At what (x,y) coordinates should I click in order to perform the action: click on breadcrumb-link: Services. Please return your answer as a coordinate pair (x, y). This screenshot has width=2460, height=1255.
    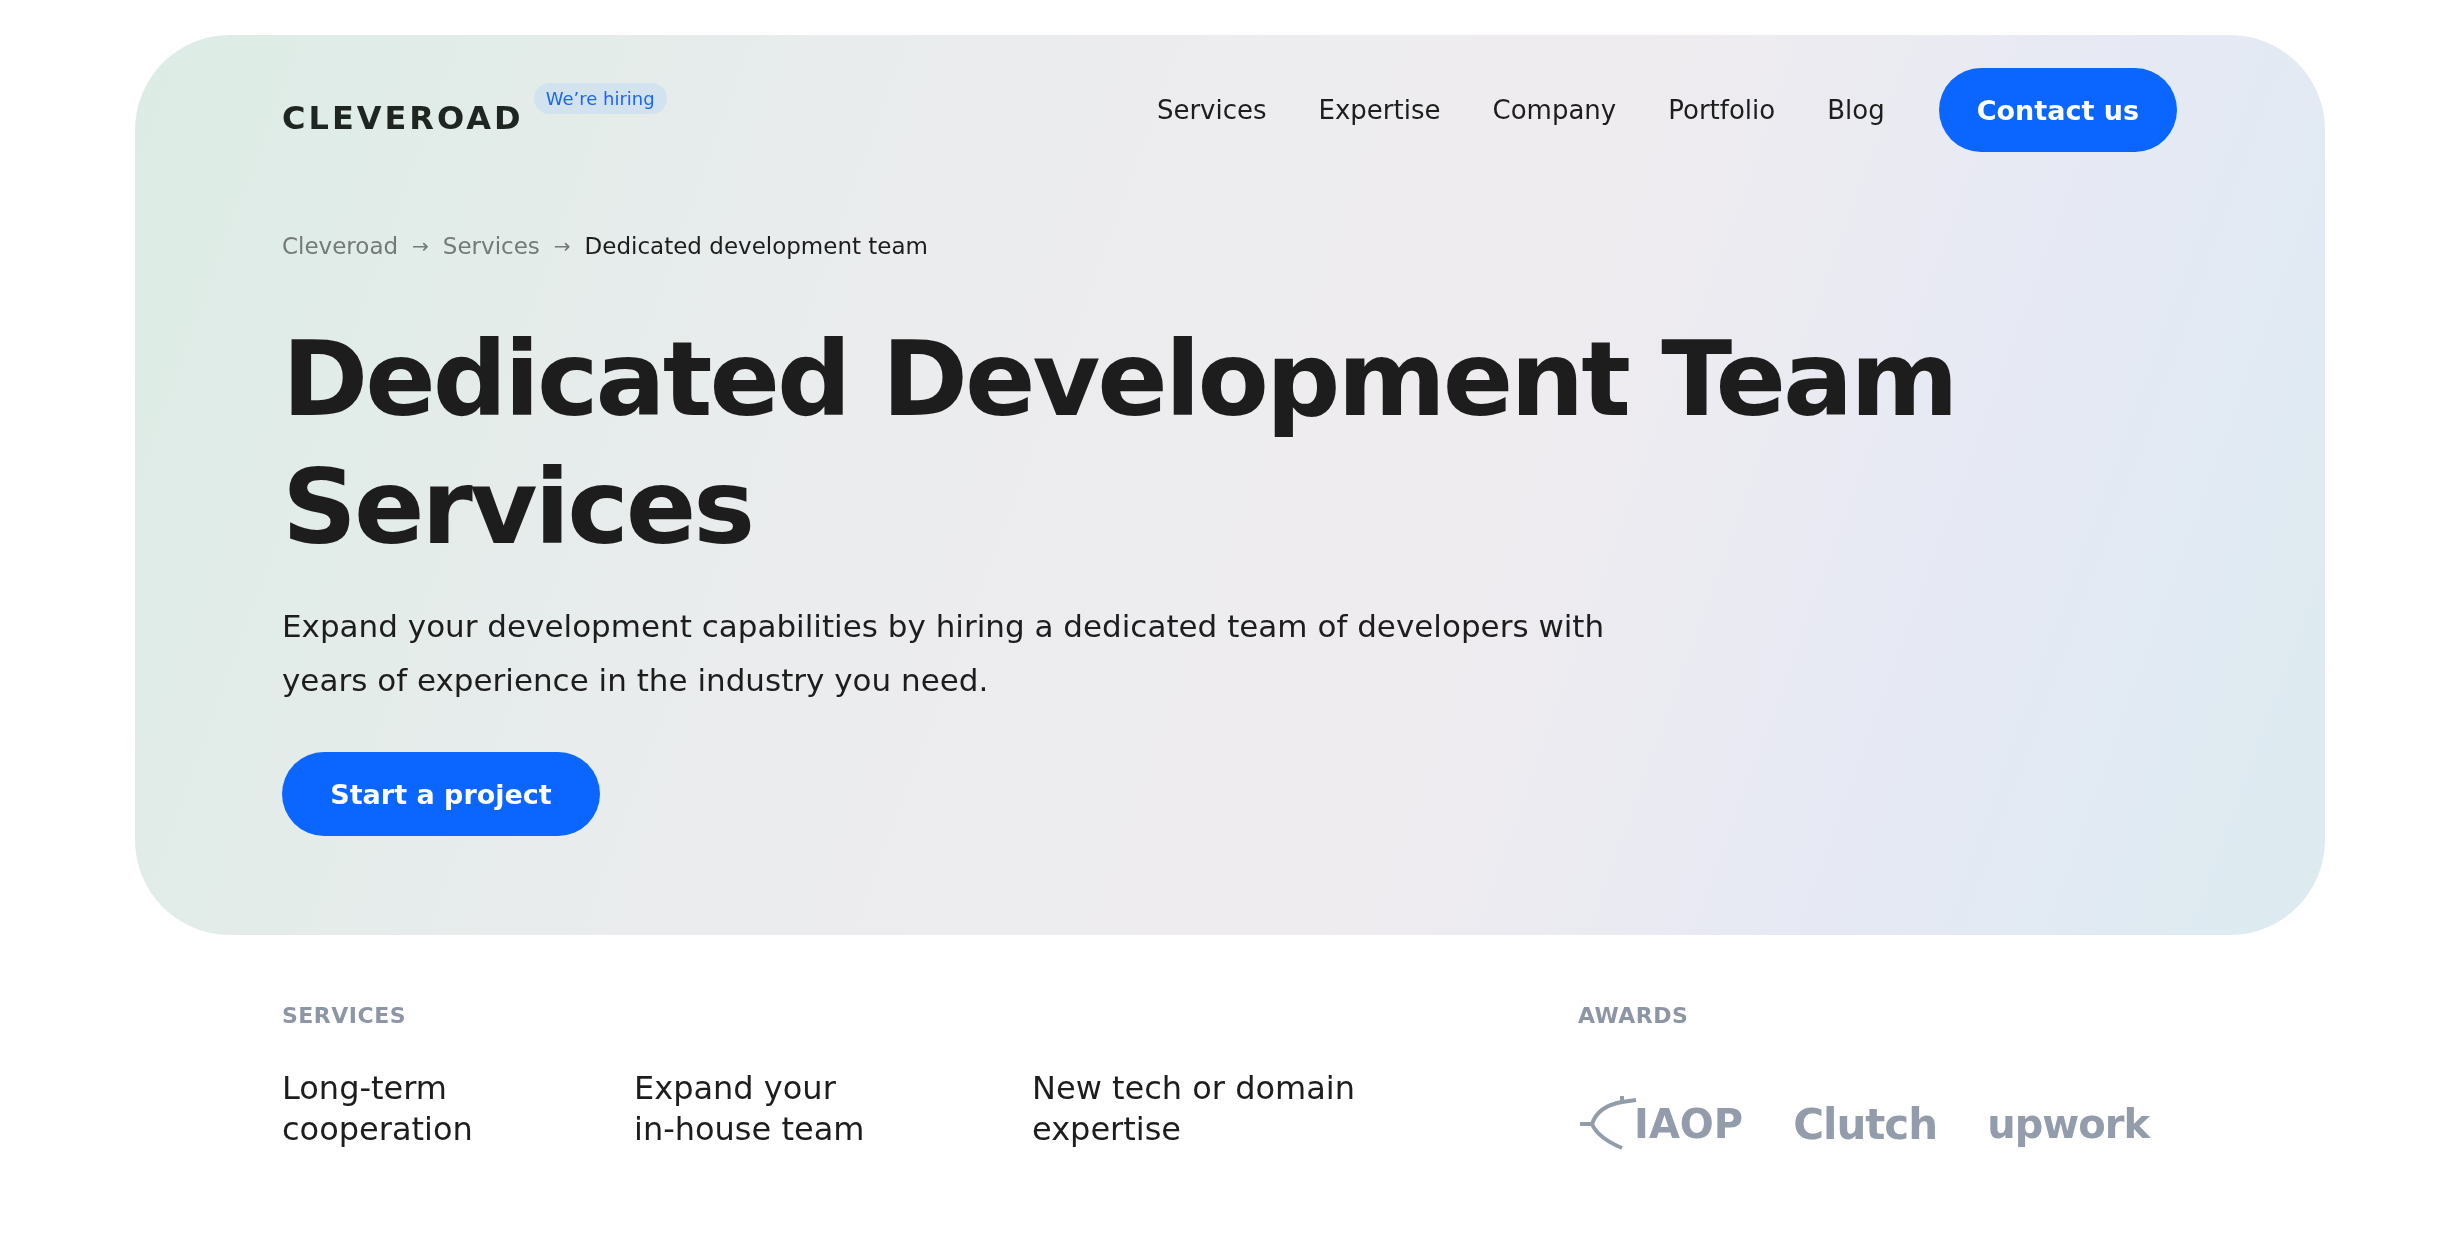
    Looking at the image, I should click on (491, 246).